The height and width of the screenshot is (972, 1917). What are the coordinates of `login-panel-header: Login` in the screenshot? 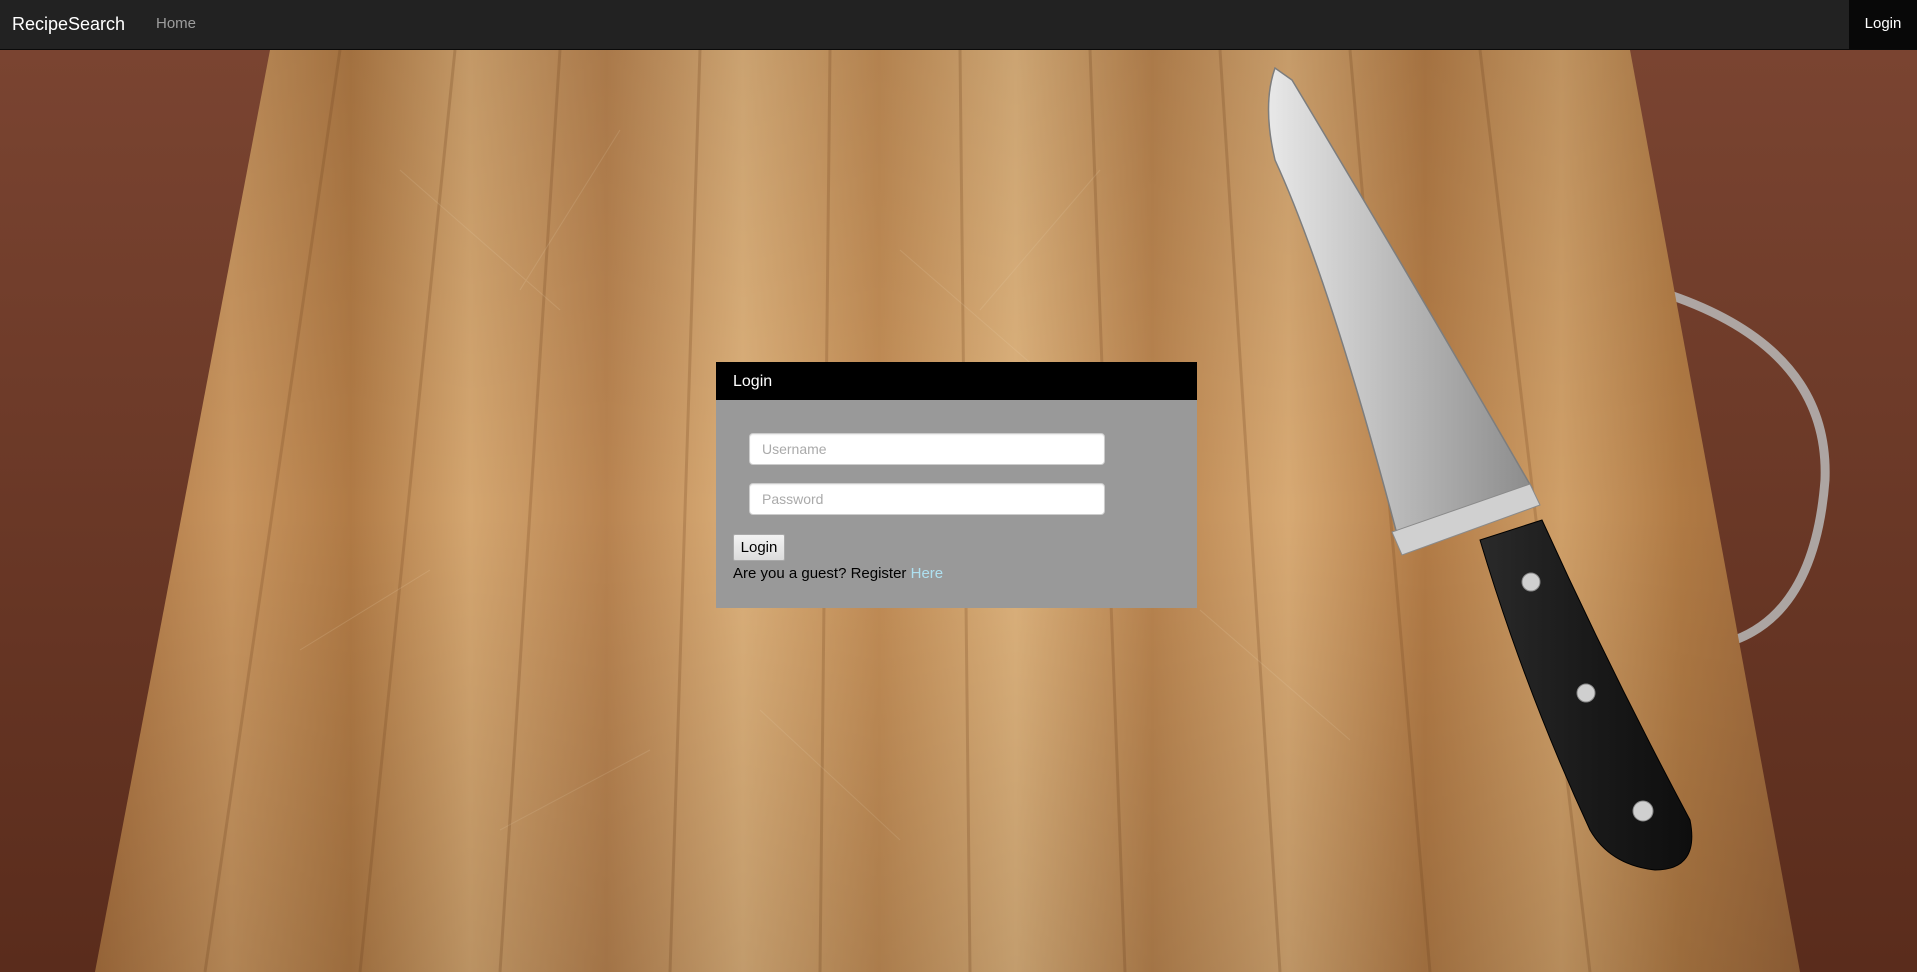 It's located at (956, 381).